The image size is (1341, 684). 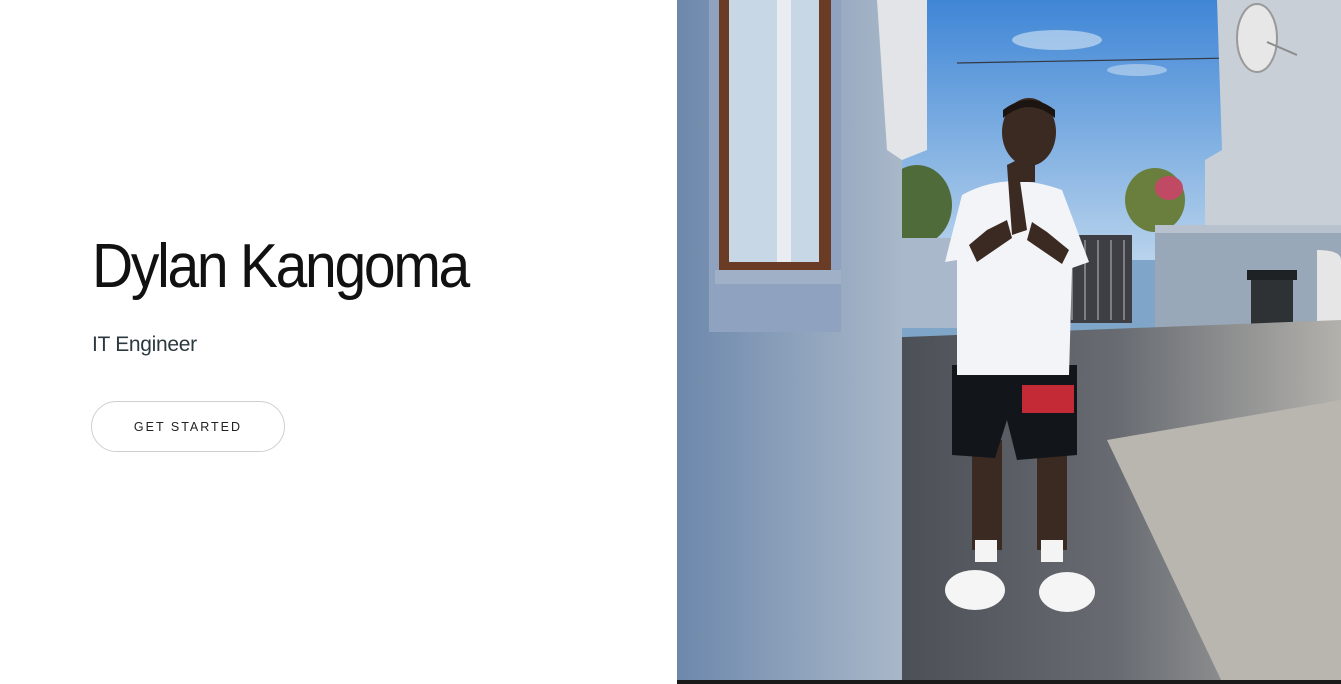 I want to click on get-started-button: GET STARTED, so click(x=188, y=426).